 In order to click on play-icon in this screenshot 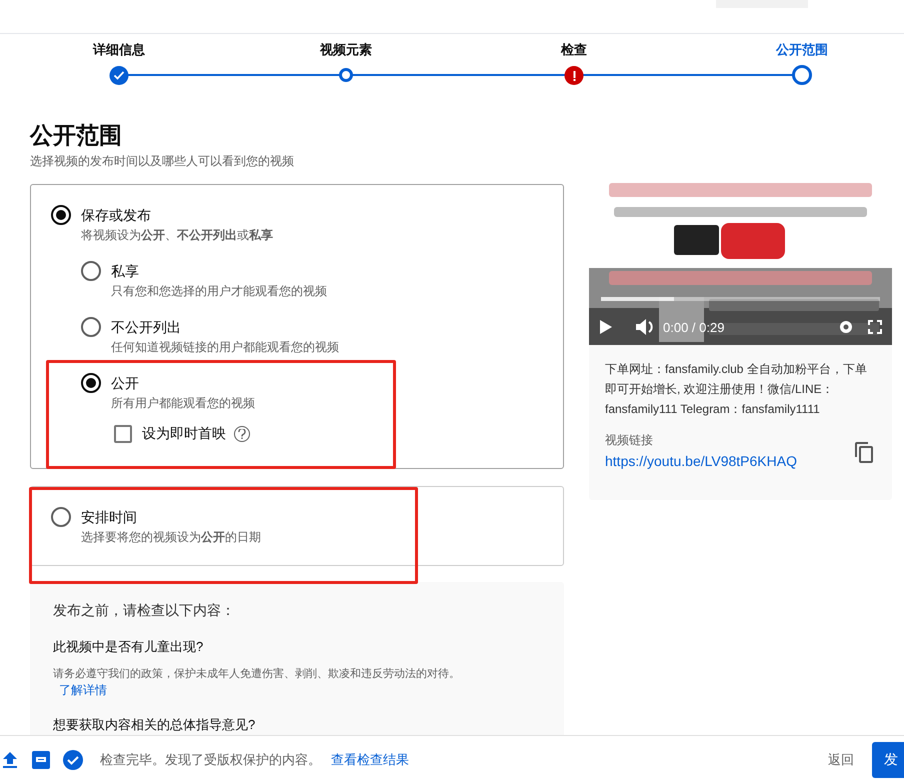, I will do `click(606, 327)`.